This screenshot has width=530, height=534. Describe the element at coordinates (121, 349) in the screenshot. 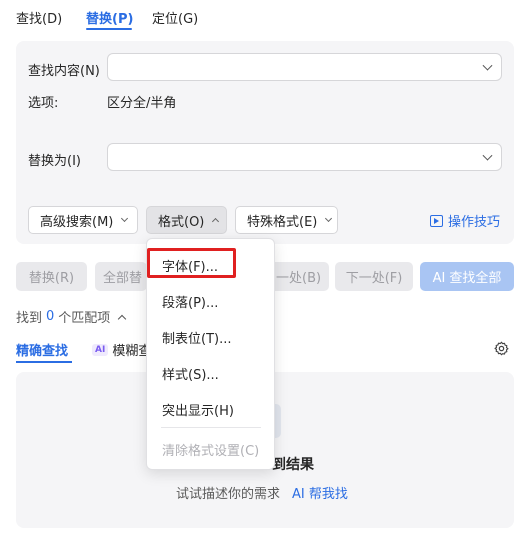

I see `tab-fuzzy-search: AI 模糊查` at that location.